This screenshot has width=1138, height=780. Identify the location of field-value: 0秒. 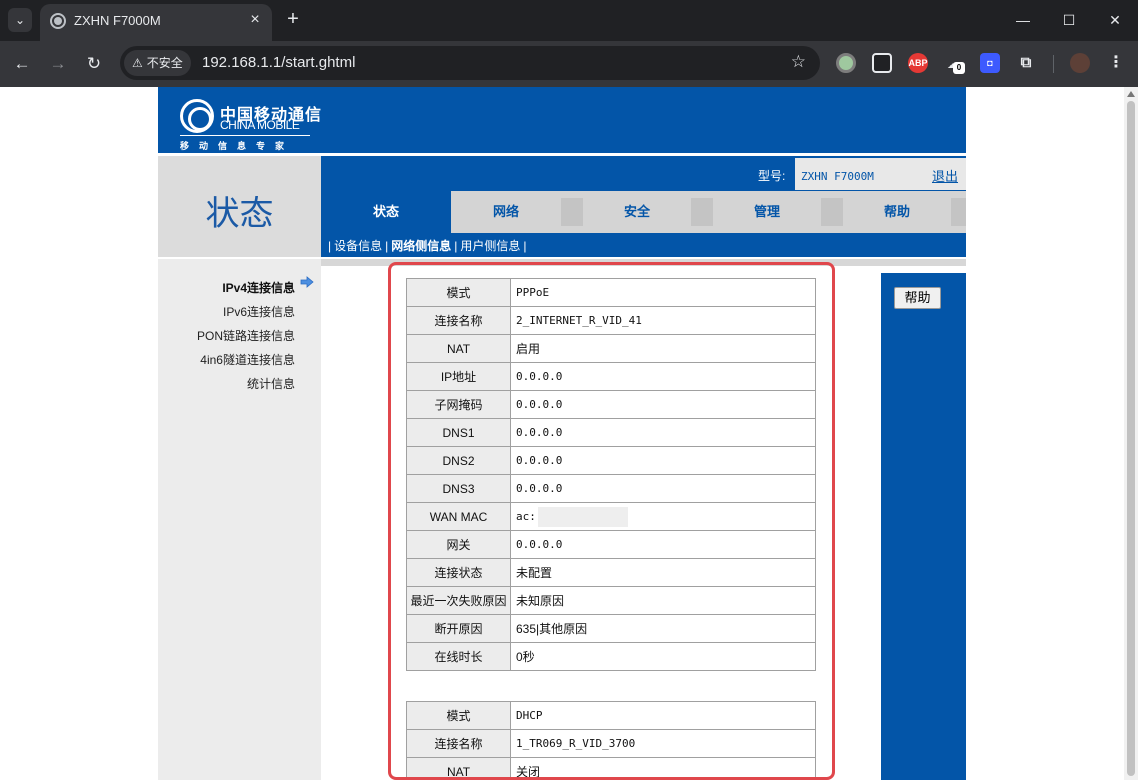
(663, 656).